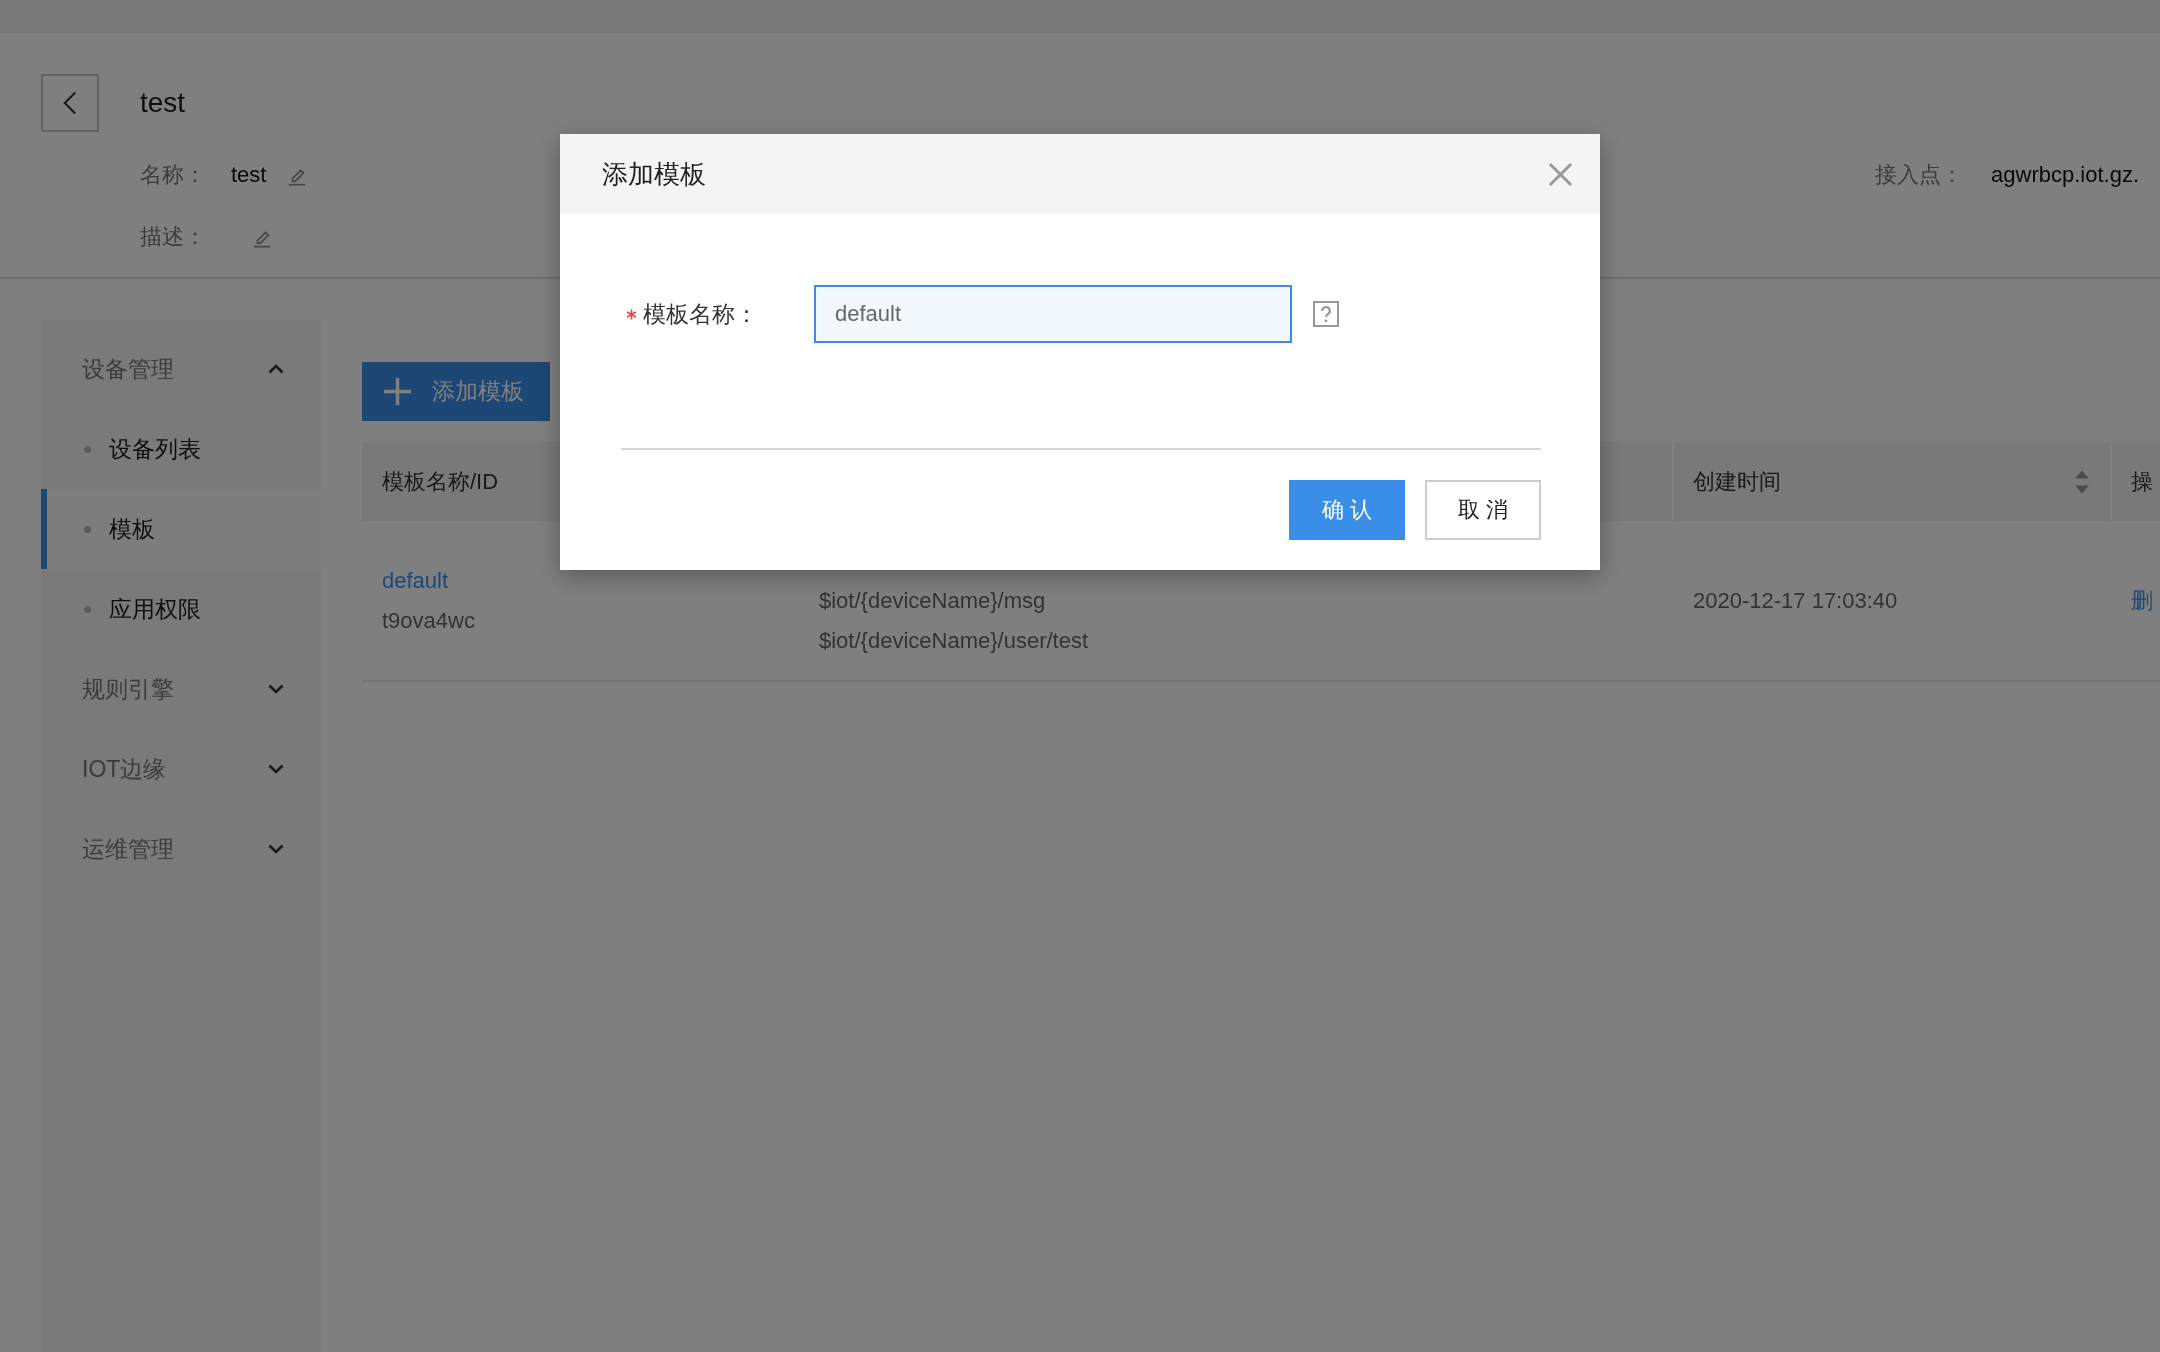 This screenshot has height=1352, width=2160. Describe the element at coordinates (1326, 314) in the screenshot. I see `help-icon` at that location.